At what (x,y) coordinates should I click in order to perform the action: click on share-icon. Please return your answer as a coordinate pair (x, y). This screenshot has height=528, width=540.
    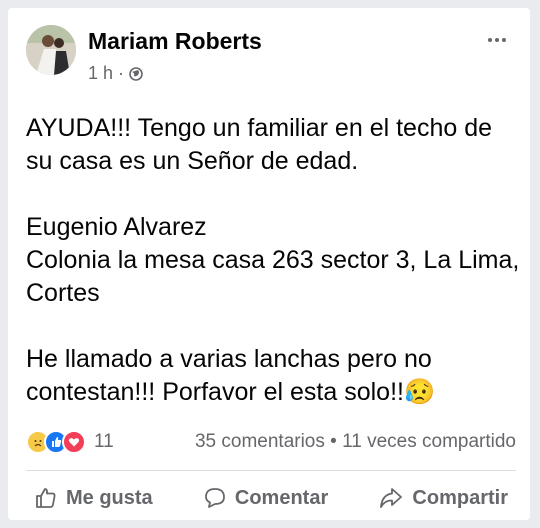
    Looking at the image, I should click on (391, 498).